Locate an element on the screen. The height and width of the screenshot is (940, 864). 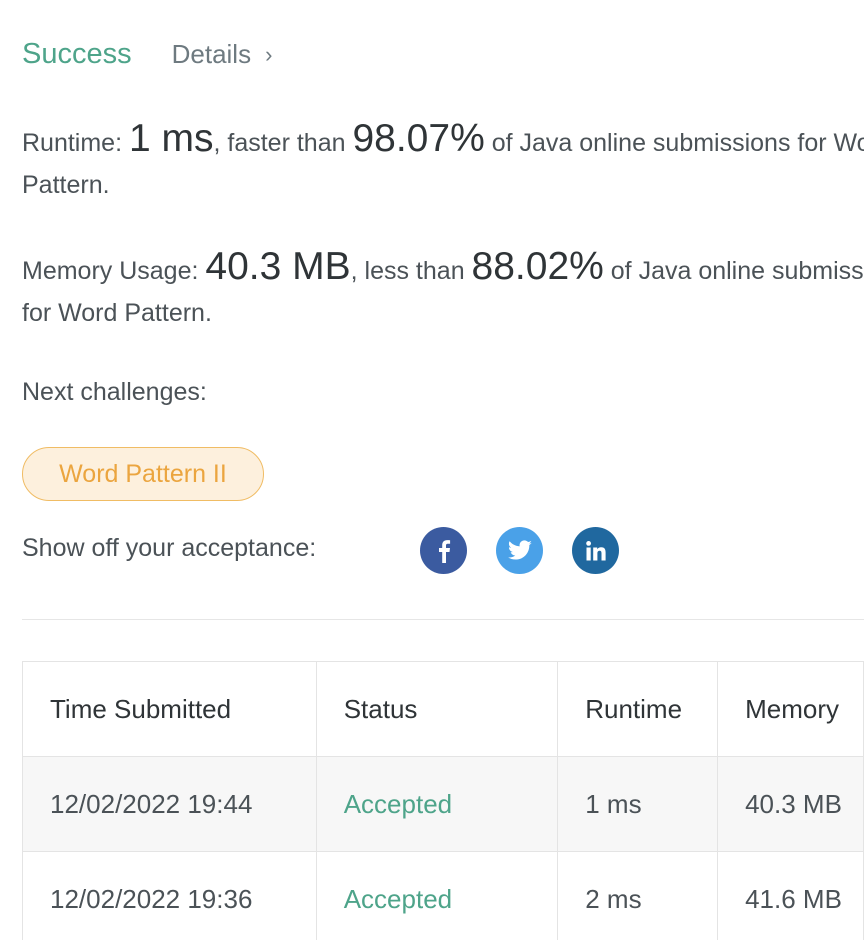
divider is located at coordinates (443, 619).